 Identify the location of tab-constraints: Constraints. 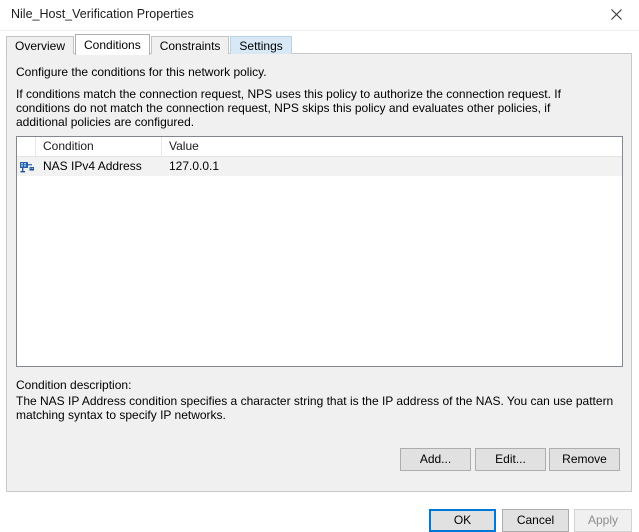
(190, 45).